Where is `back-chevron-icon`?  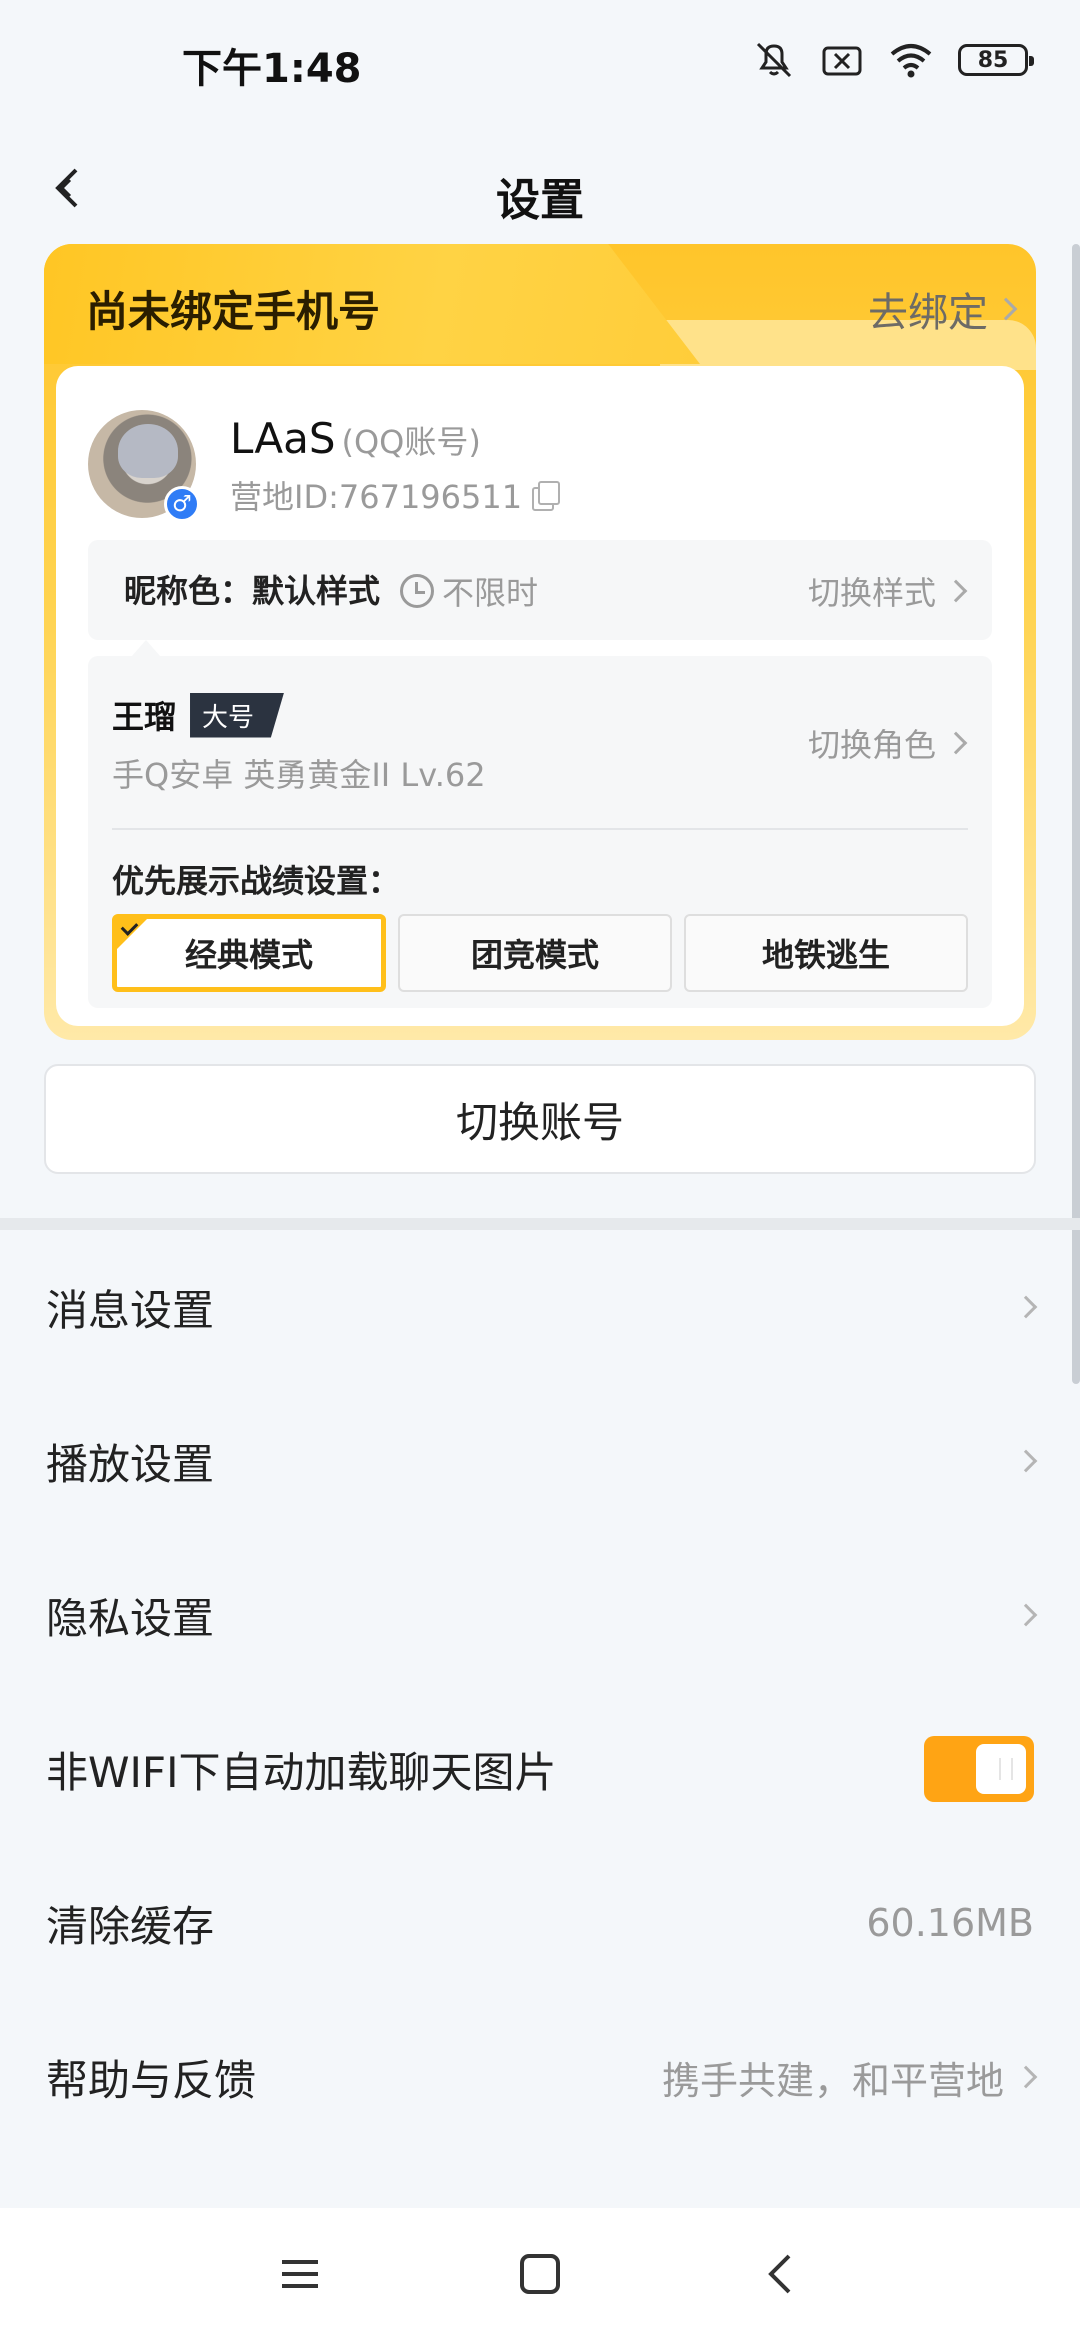
back-chevron-icon is located at coordinates (779, 2274).